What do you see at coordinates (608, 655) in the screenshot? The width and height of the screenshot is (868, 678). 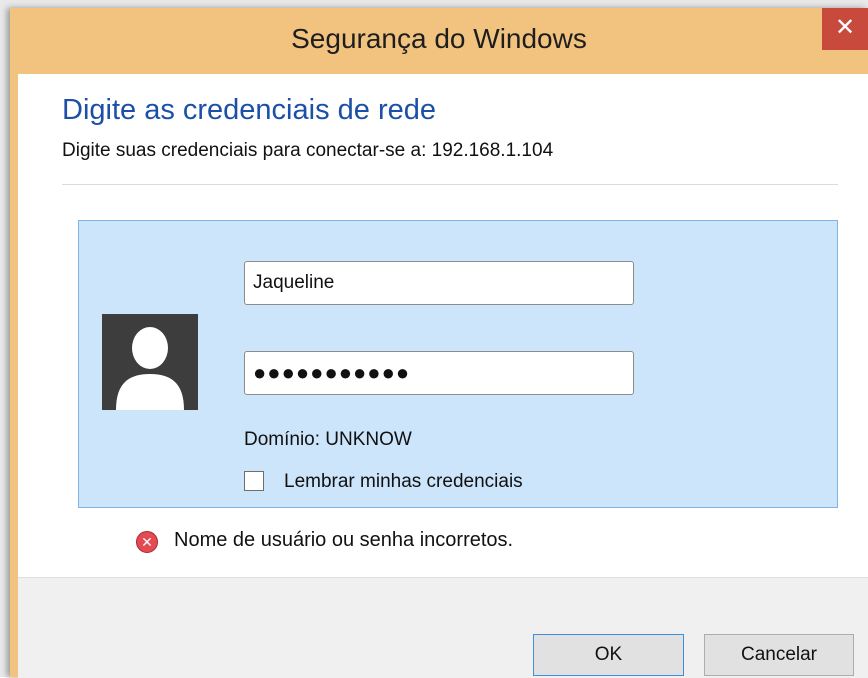 I see `ok-button: OK` at bounding box center [608, 655].